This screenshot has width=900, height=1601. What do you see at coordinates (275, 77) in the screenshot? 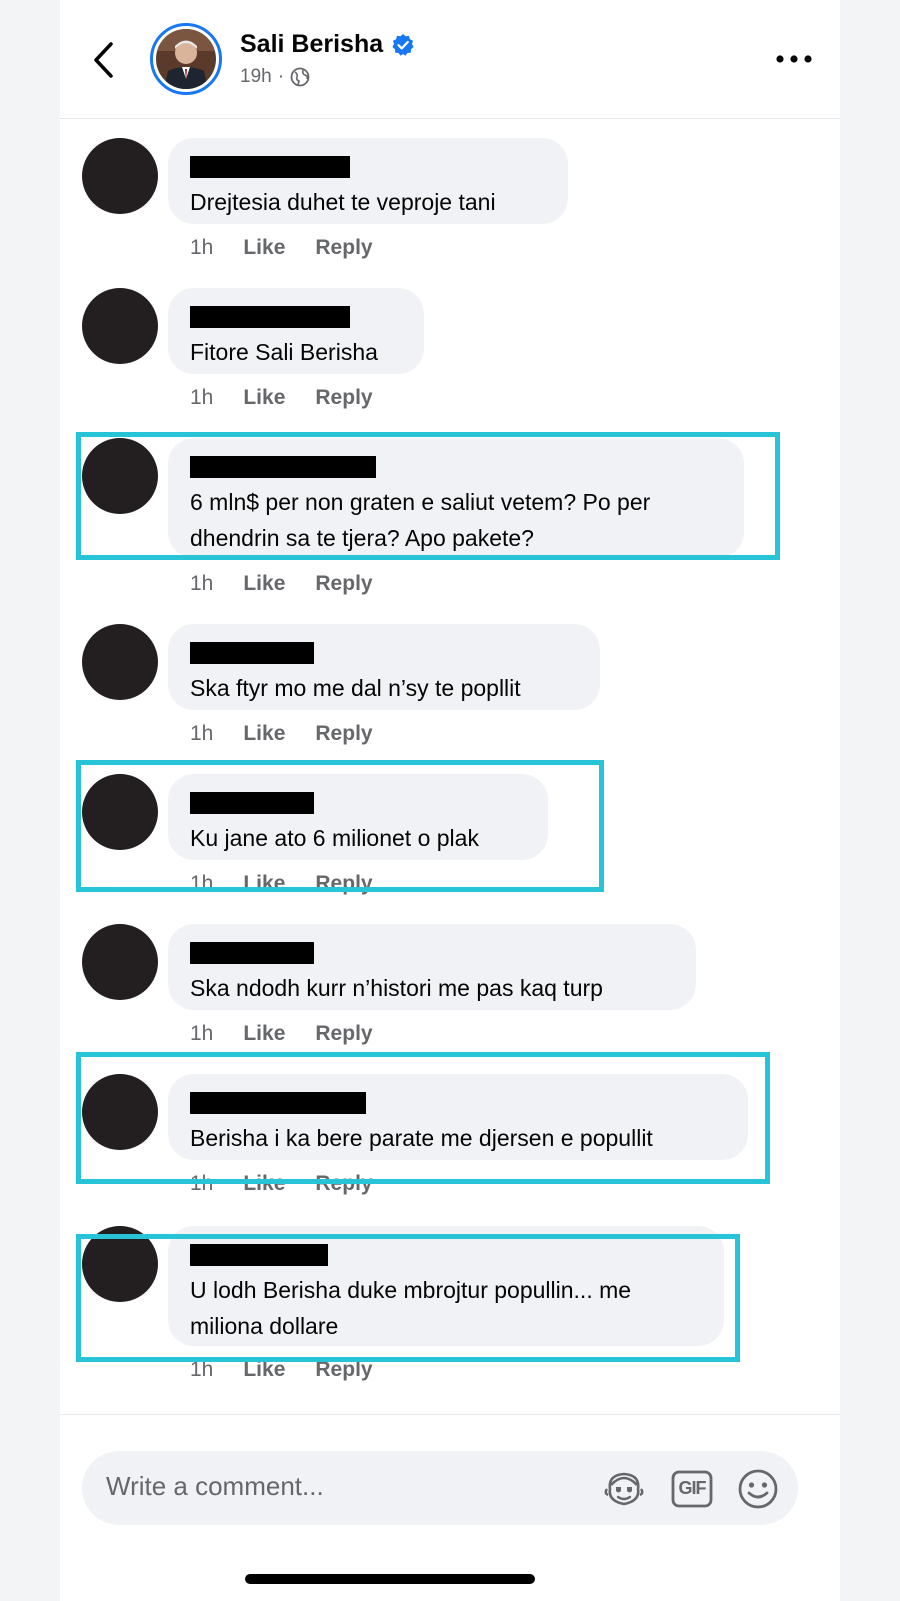
I see `post-meta: 19h ·` at bounding box center [275, 77].